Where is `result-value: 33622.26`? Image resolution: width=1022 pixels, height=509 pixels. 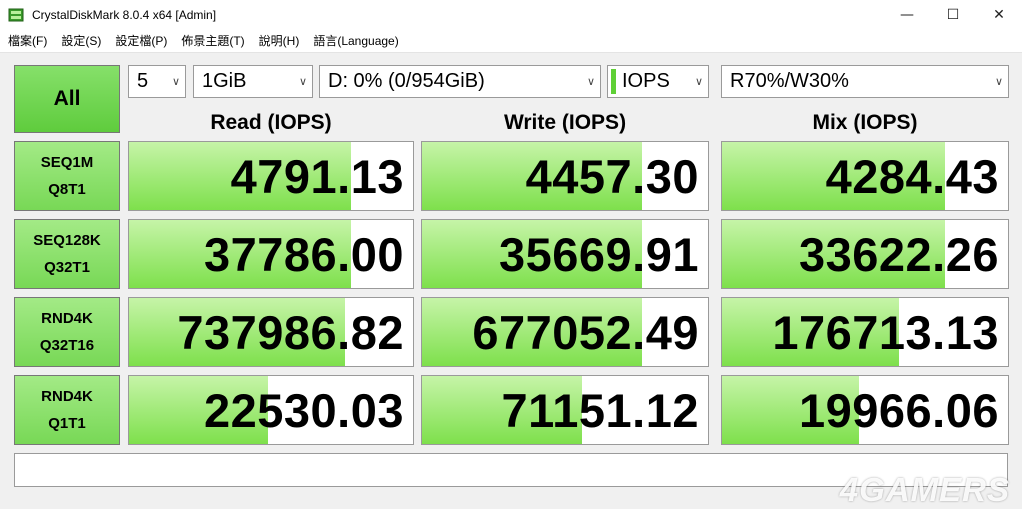
result-value: 33622.26 is located at coordinates (898, 254).